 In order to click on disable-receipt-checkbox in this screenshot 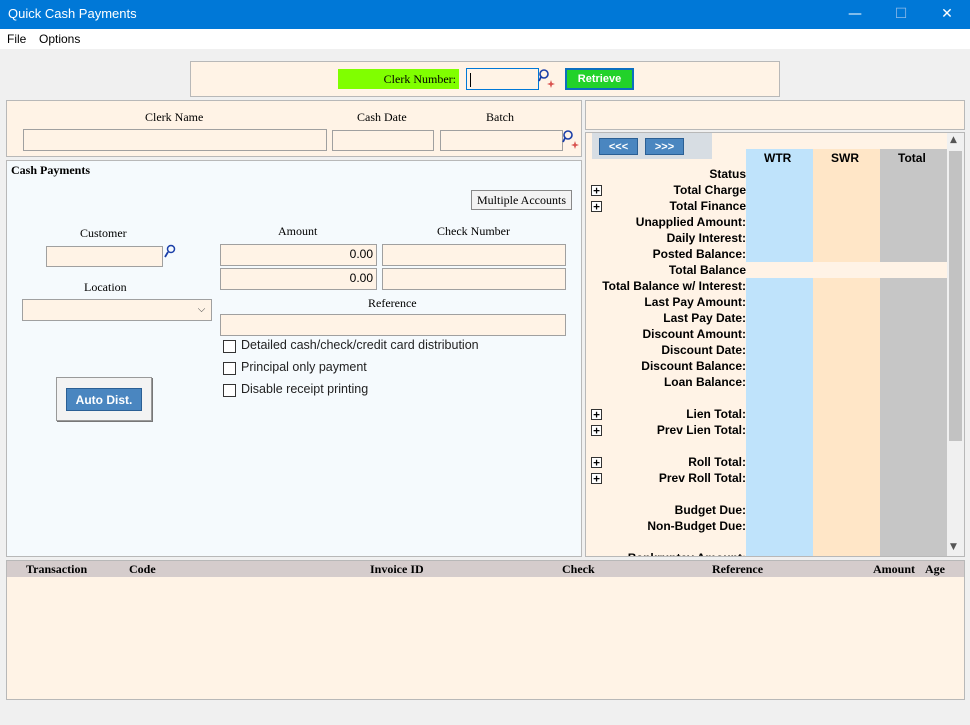, I will do `click(229, 390)`.